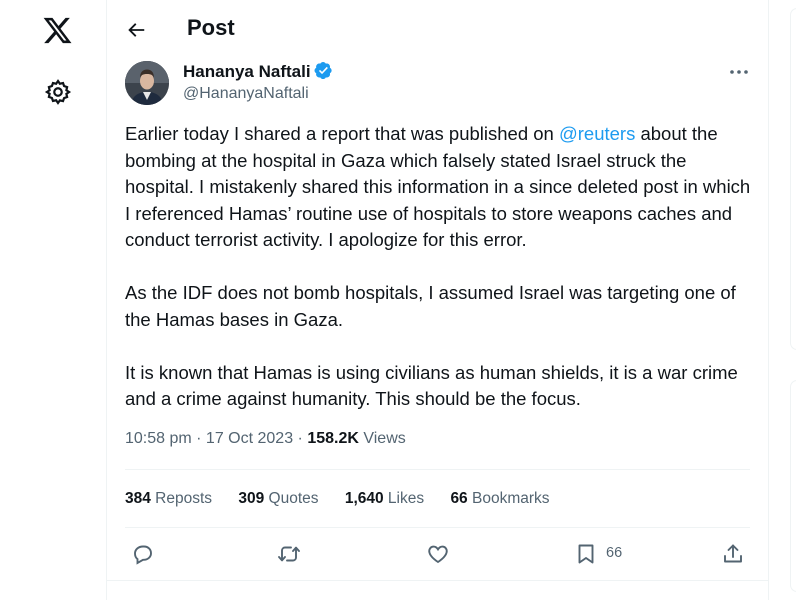  I want to click on likes-label: Likes, so click(404, 498).